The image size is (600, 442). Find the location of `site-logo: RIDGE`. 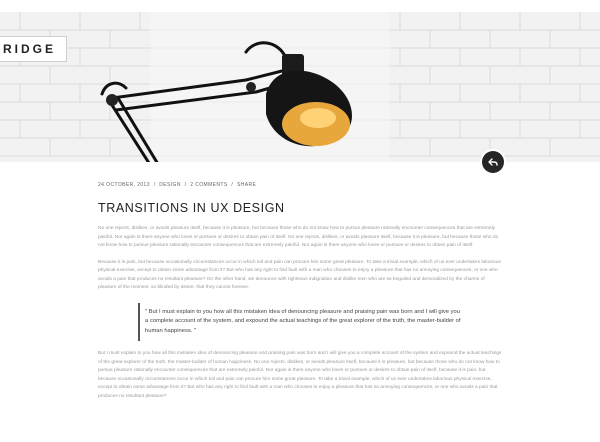

site-logo: RIDGE is located at coordinates (34, 49).